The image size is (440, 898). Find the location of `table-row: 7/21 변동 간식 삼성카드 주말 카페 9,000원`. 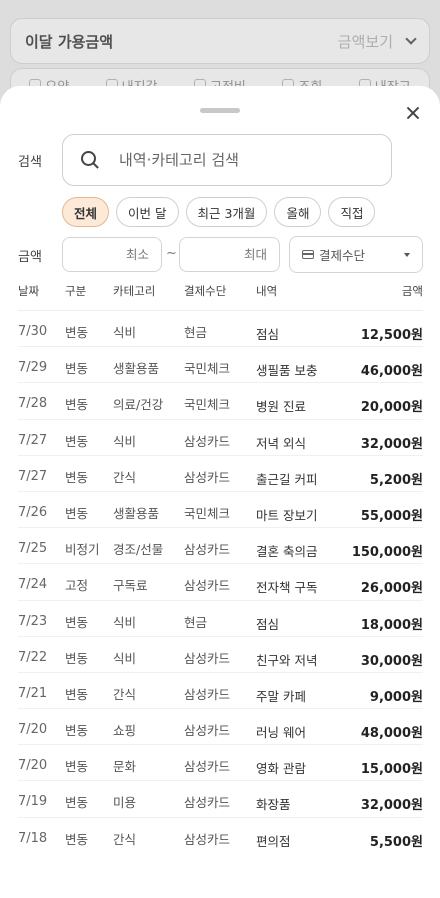

table-row: 7/21 변동 간식 삼성카드 주말 카페 9,000원 is located at coordinates (220, 691).